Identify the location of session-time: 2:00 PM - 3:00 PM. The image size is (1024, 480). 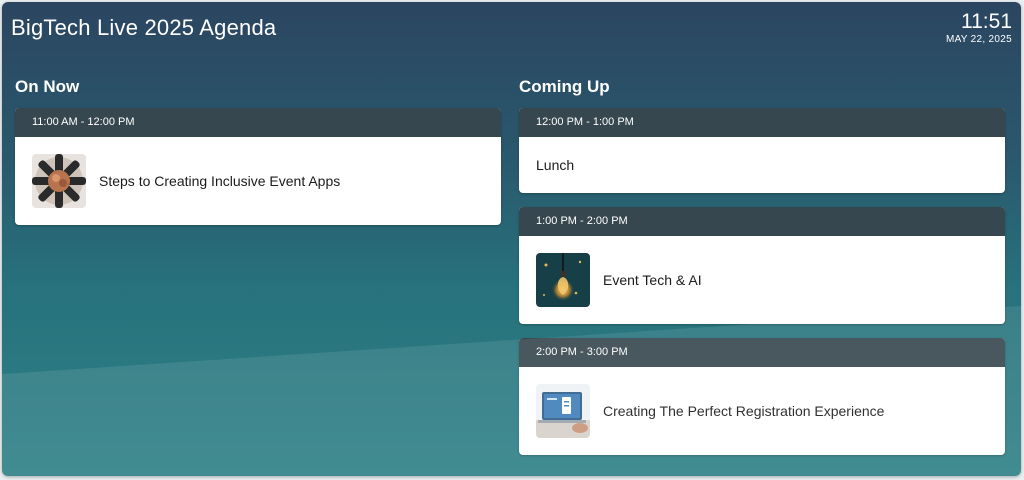
(762, 352).